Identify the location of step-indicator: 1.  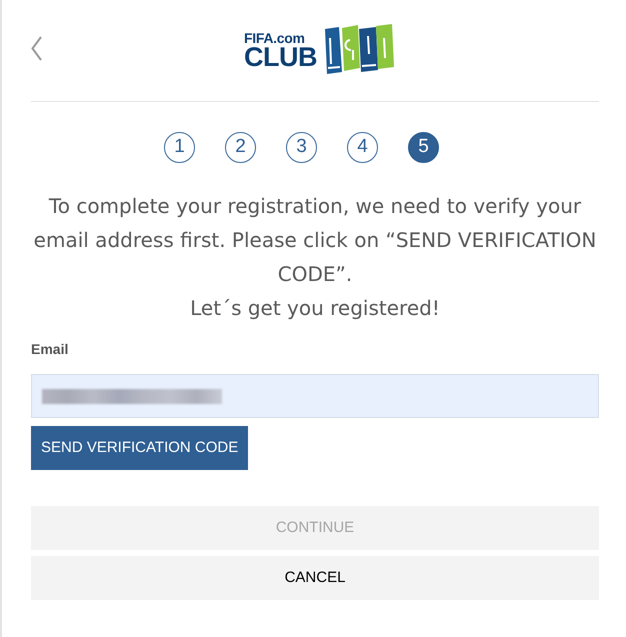
(179, 147).